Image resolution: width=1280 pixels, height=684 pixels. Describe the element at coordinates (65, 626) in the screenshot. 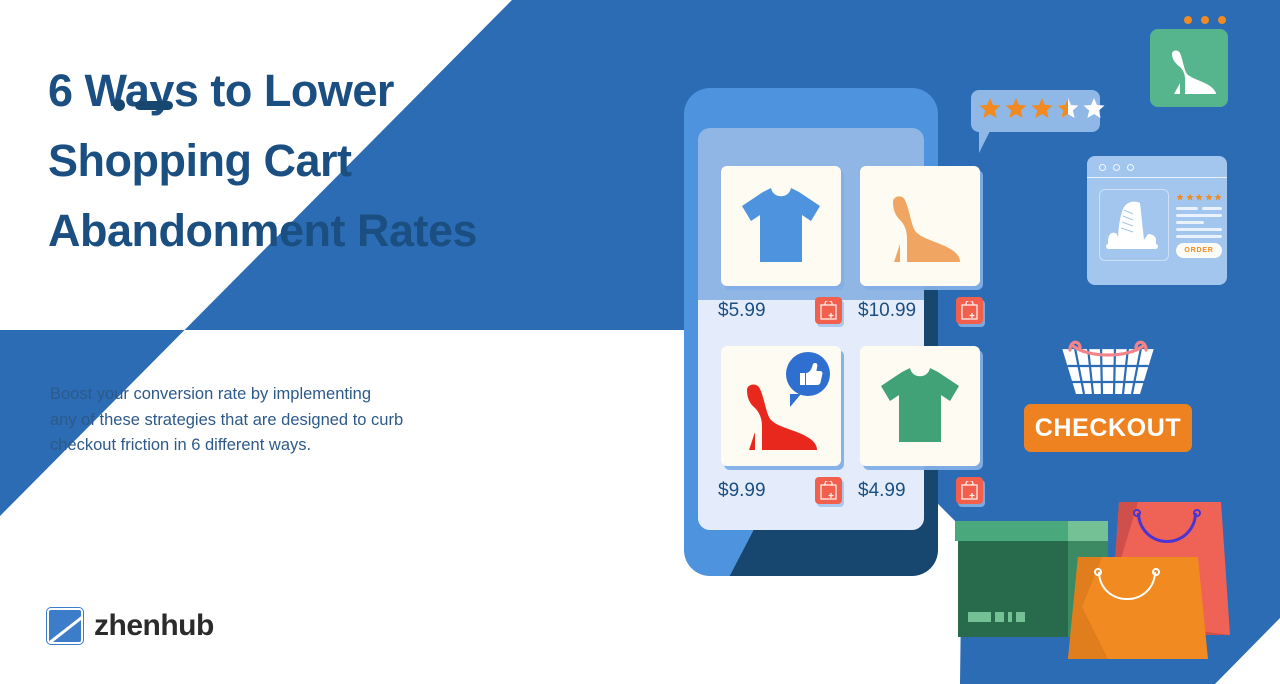

I see `zhenhub-square-logo-icon` at that location.